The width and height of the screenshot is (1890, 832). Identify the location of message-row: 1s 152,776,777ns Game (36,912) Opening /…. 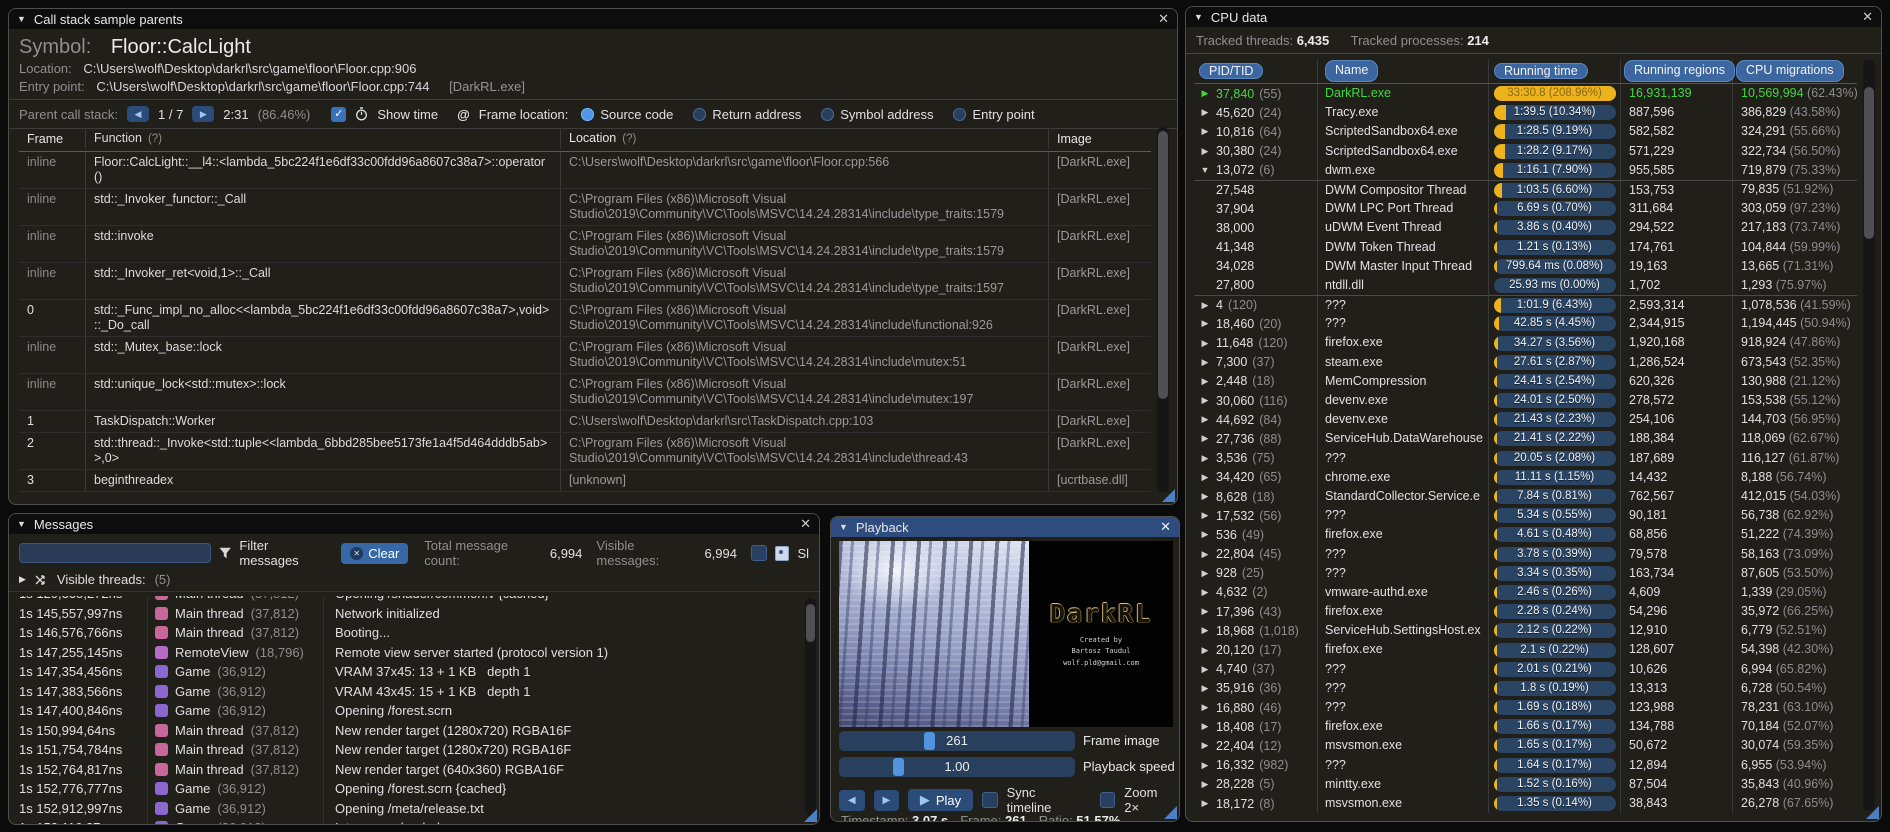
(406, 789).